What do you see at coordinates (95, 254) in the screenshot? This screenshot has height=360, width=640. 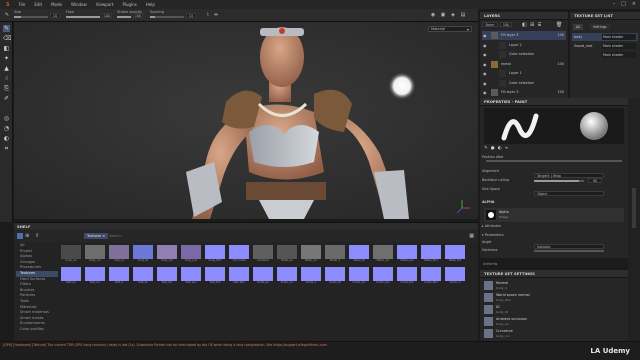 I see `shelf-thumbnail: body_cur` at bounding box center [95, 254].